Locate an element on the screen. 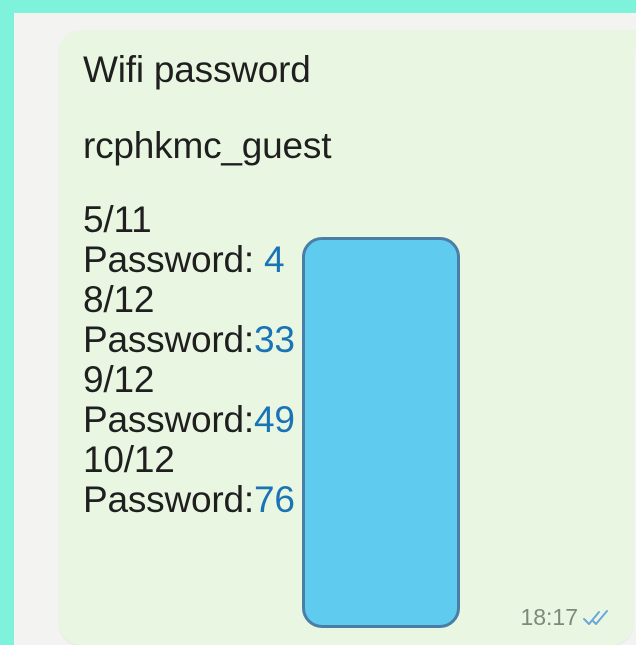 The width and height of the screenshot is (636, 645). message-meta: 18:17 is located at coordinates (566, 617).